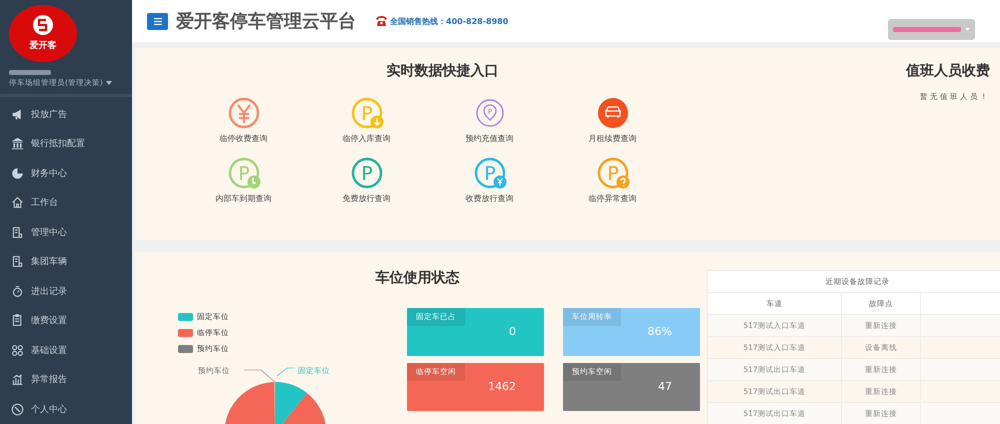 The image size is (1000, 424). Describe the element at coordinates (17, 350) in the screenshot. I see `grid-icon` at that location.